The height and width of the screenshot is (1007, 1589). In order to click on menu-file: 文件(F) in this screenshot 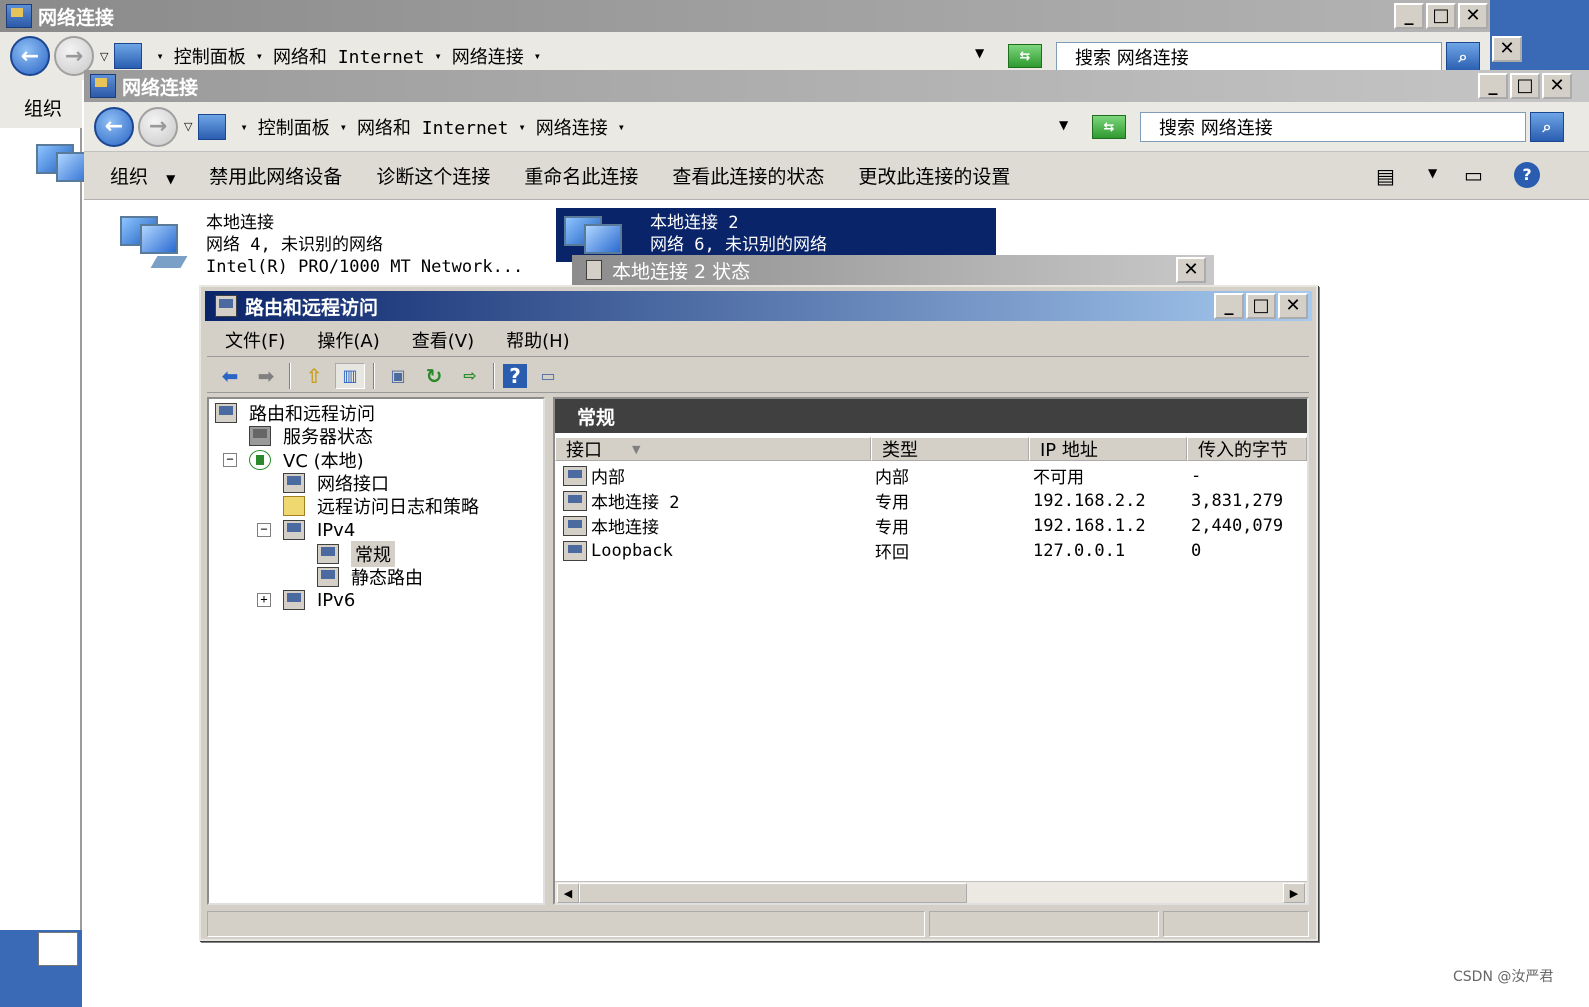, I will do `click(253, 340)`.